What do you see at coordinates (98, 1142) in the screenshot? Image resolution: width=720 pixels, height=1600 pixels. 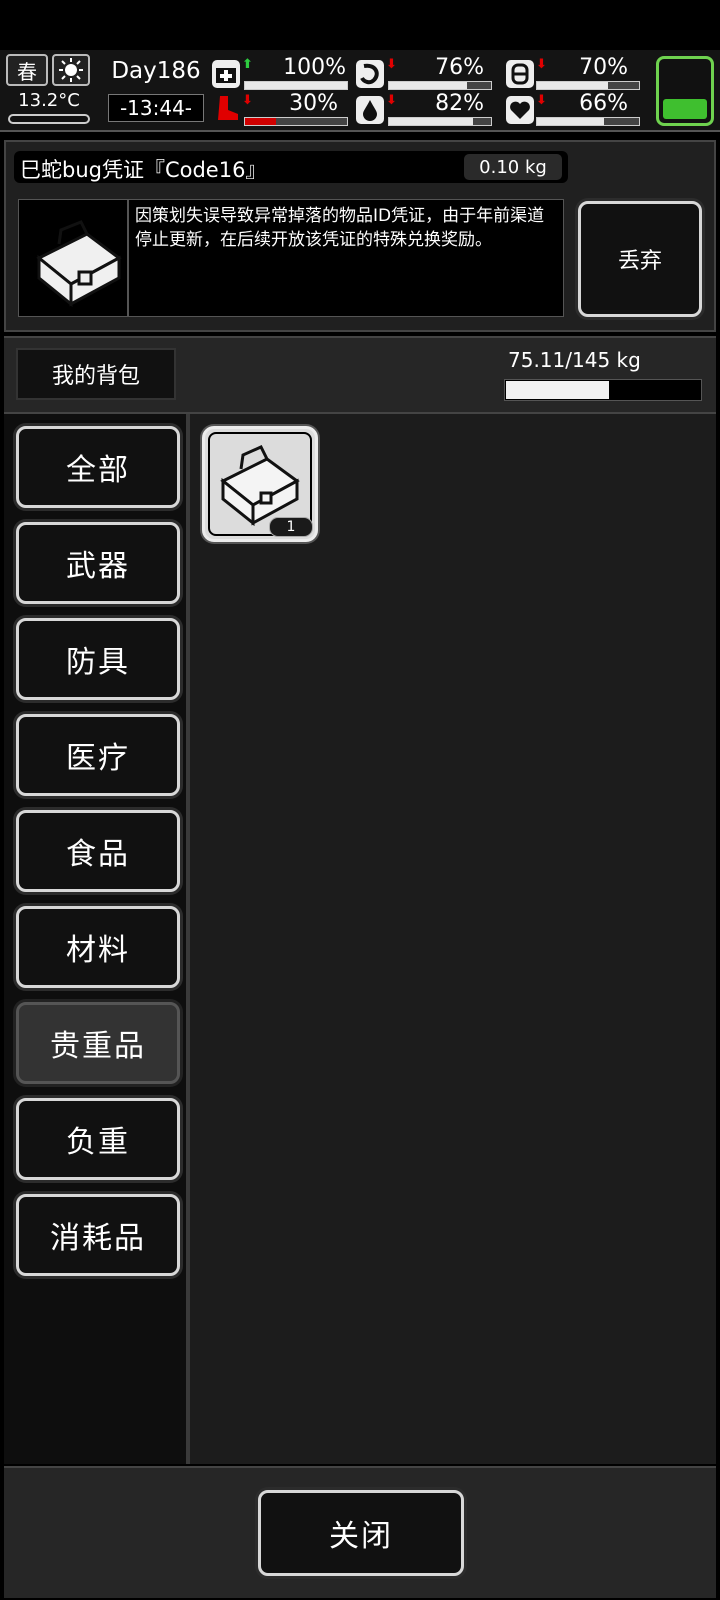 I see `category-label: 负重` at bounding box center [98, 1142].